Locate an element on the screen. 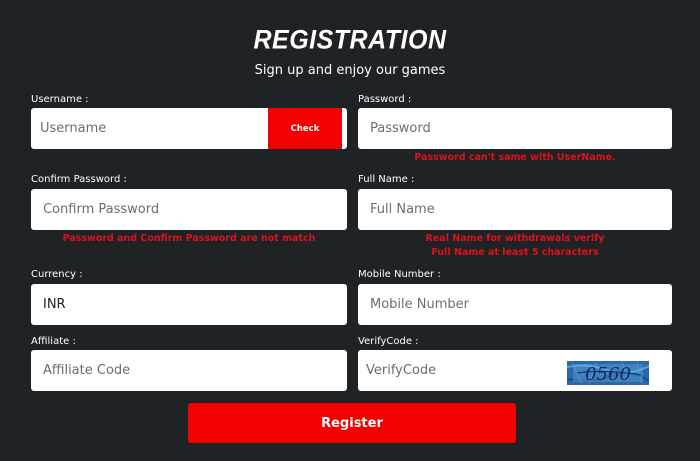  register-button: Register is located at coordinates (352, 423).